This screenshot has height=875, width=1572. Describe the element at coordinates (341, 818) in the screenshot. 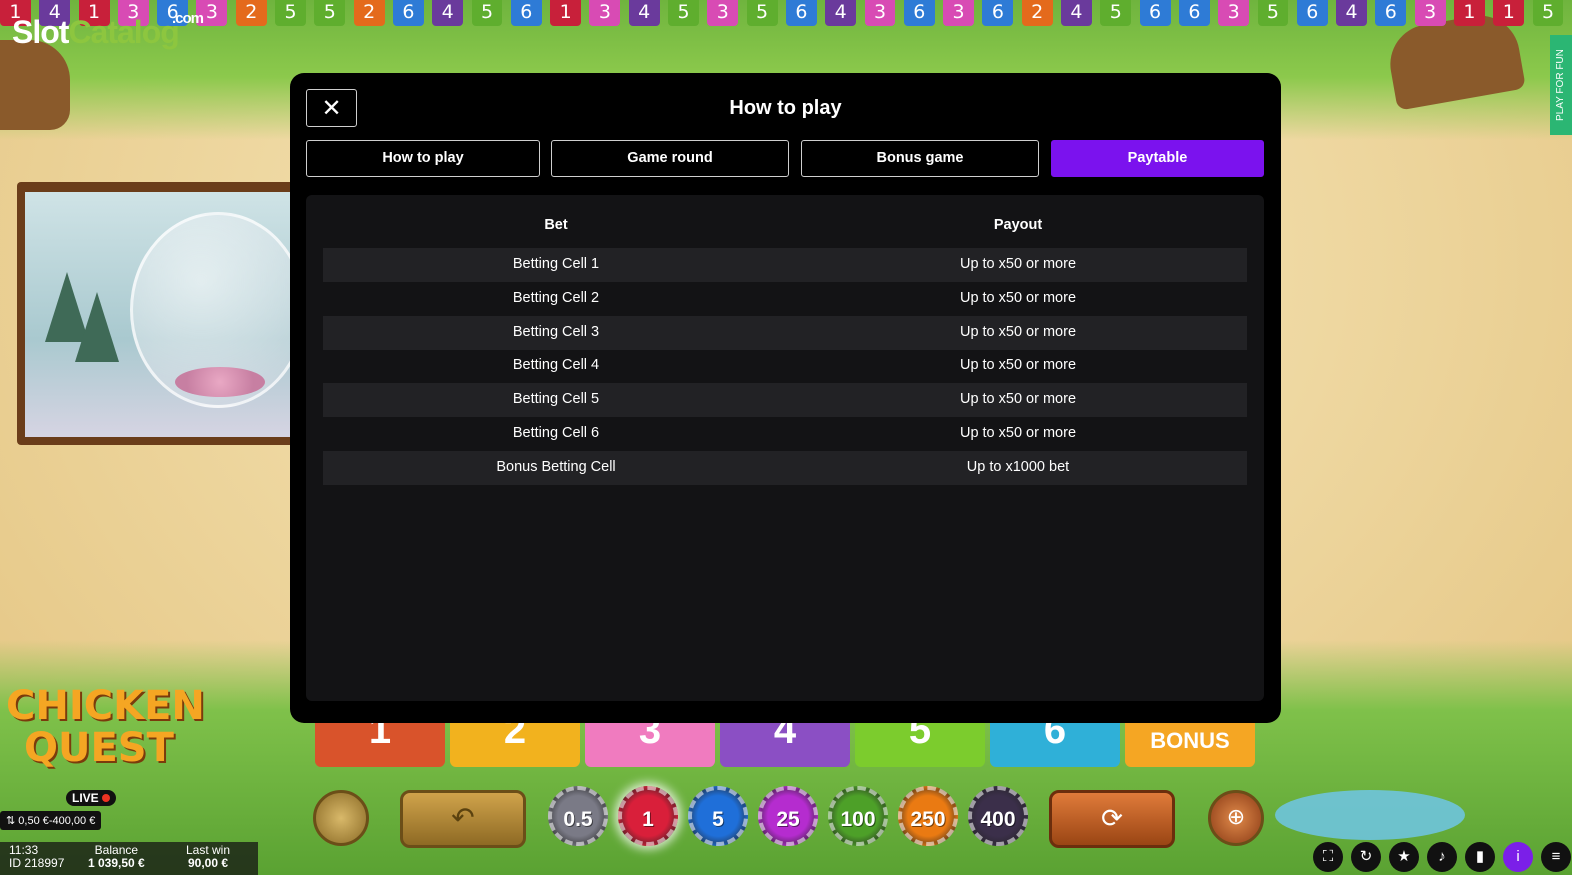

I see `chip-settings-button` at that location.